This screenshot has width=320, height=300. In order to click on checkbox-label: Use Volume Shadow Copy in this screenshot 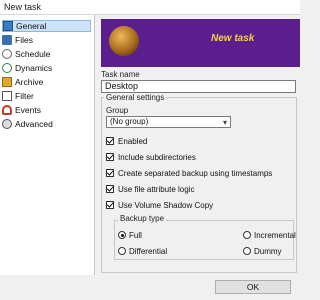, I will do `click(166, 205)`.